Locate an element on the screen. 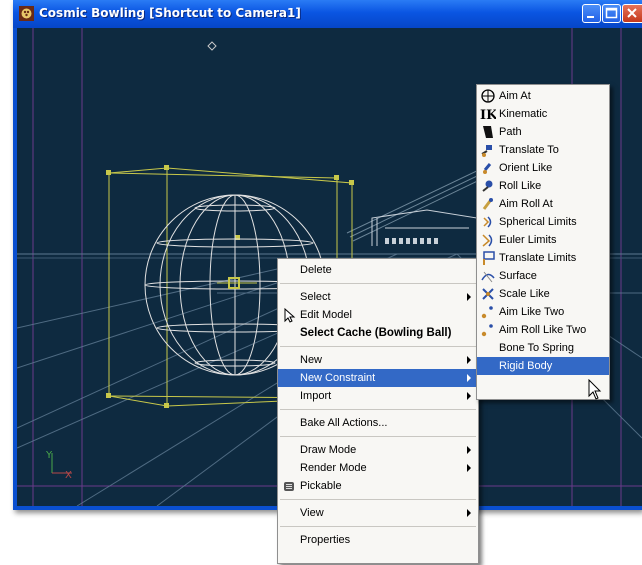 The image size is (642, 565). constraint-submenu-item-label: Surface is located at coordinates (518, 276).